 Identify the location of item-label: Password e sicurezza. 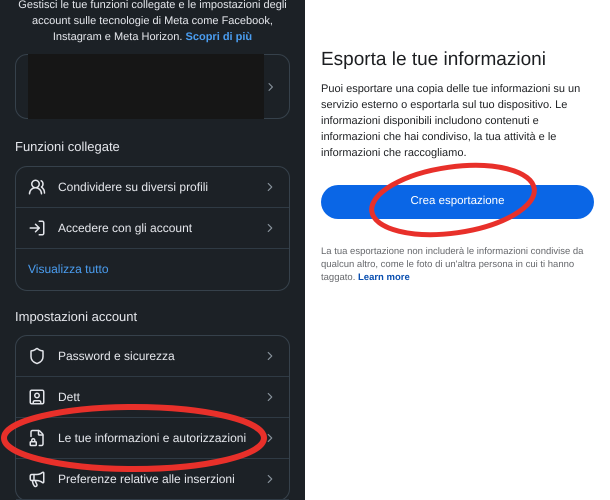
(117, 356).